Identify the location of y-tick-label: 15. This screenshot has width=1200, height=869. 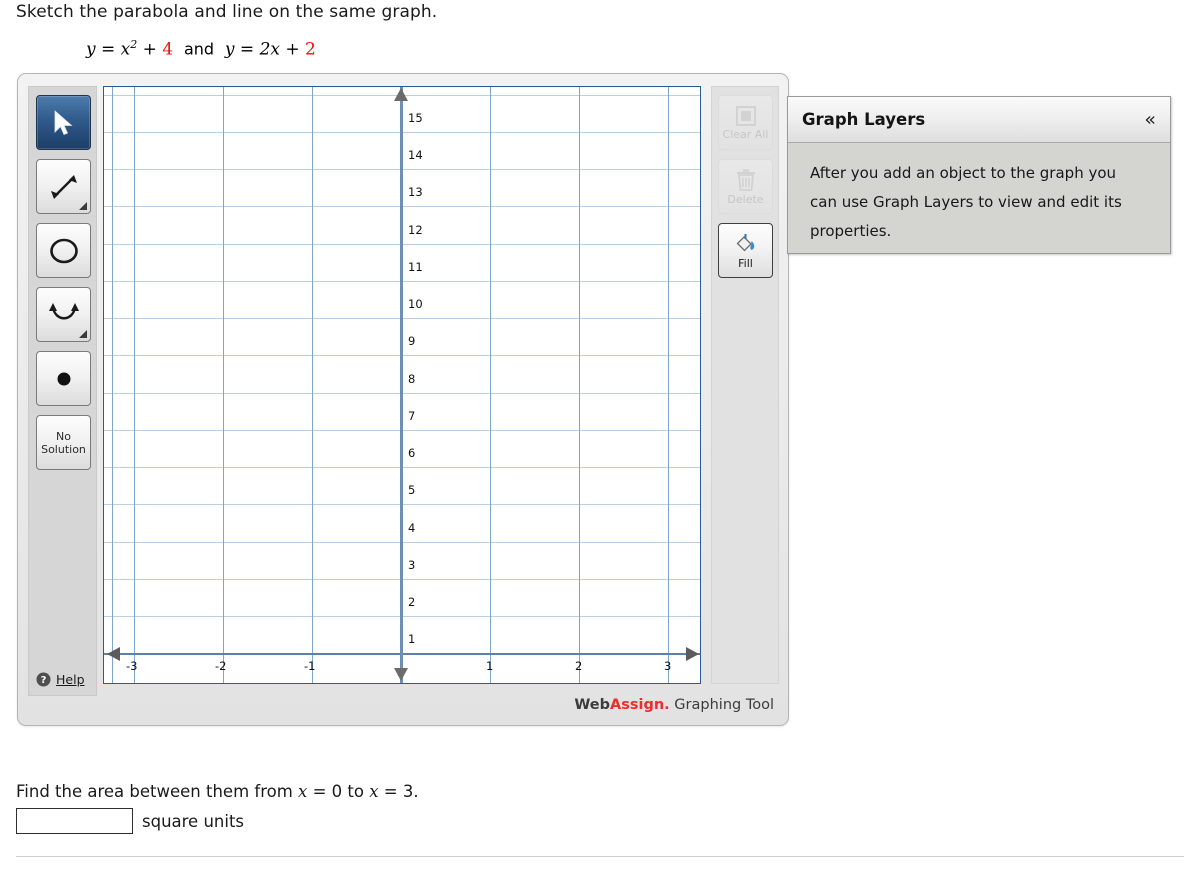
(415, 118).